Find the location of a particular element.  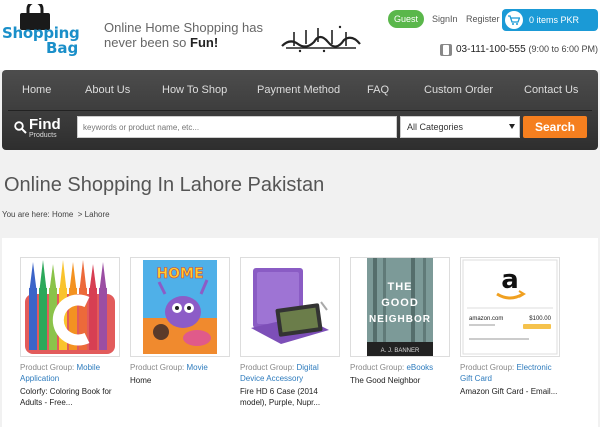

find-label: Find is located at coordinates (45, 124).